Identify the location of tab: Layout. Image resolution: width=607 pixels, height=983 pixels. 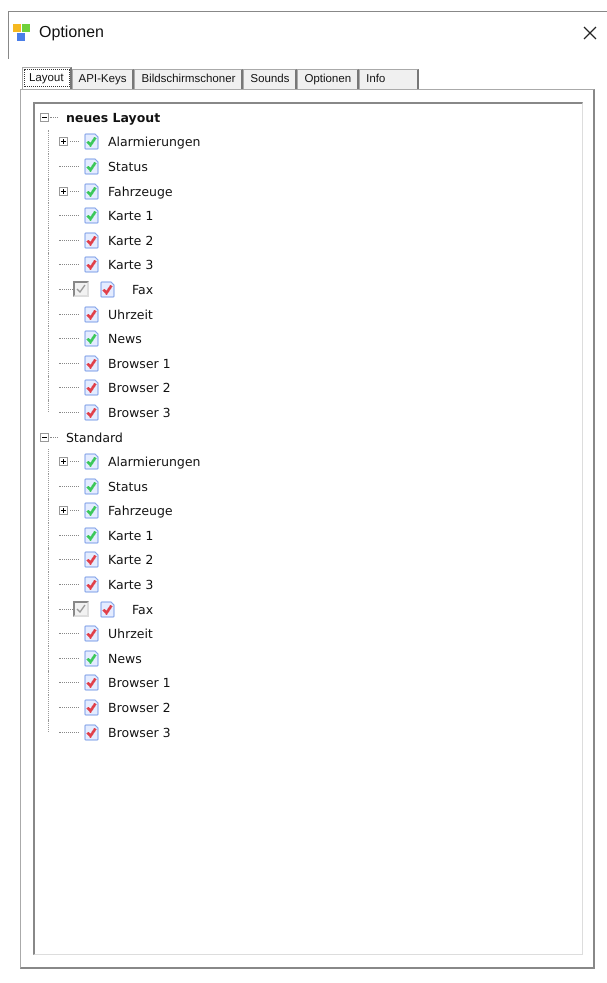
(47, 78).